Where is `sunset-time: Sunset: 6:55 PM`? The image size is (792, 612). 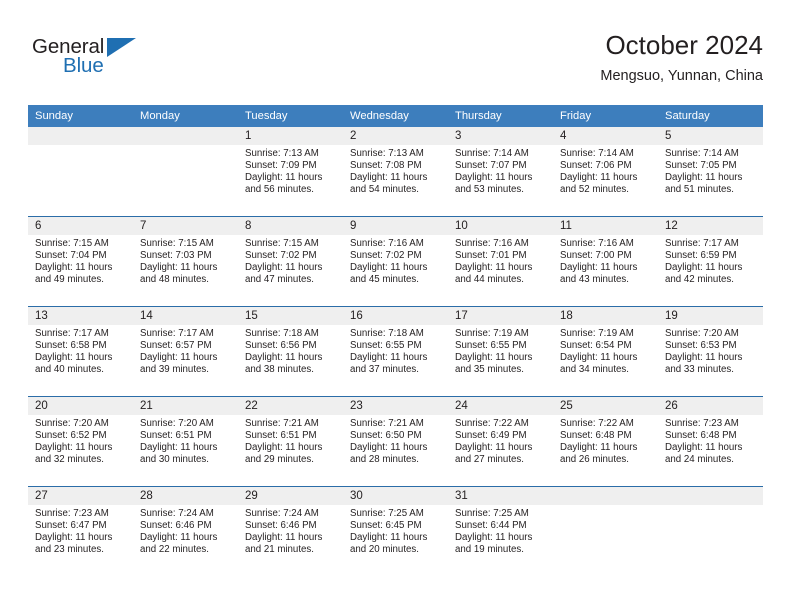 sunset-time: Sunset: 6:55 PM is located at coordinates (386, 345).